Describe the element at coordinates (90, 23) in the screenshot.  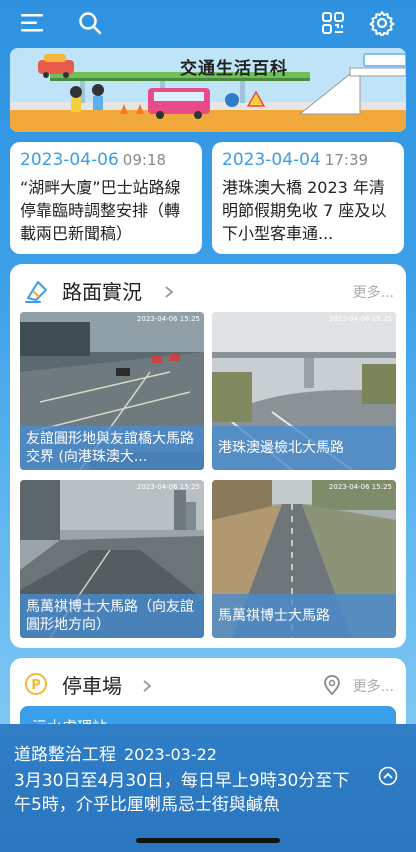
I see `search-icon` at that location.